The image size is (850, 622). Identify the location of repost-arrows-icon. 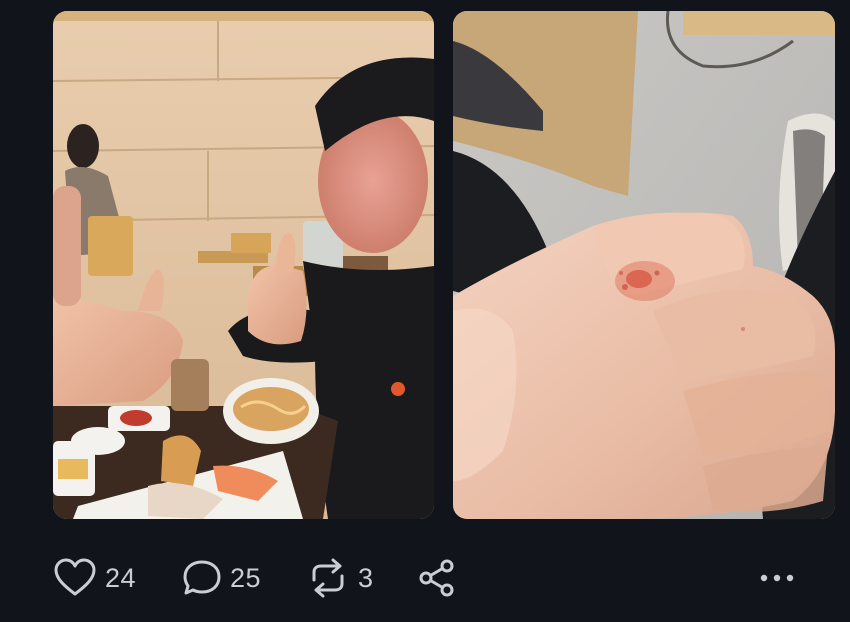
(328, 578).